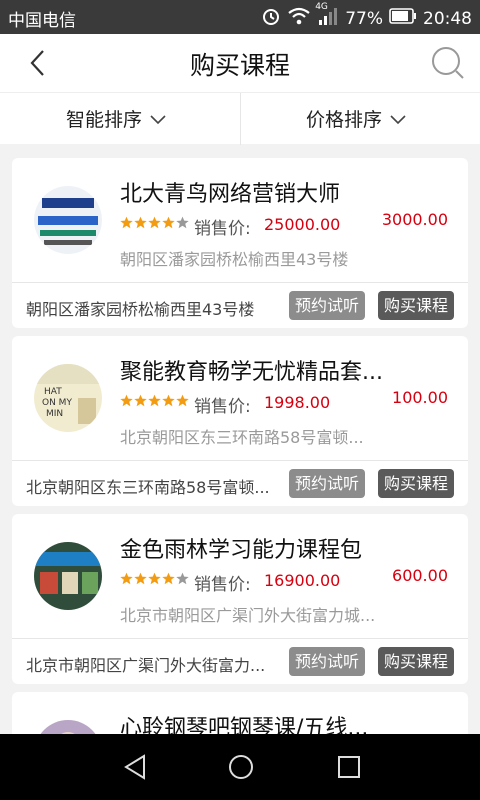  I want to click on wifi-icon, so click(299, 18).